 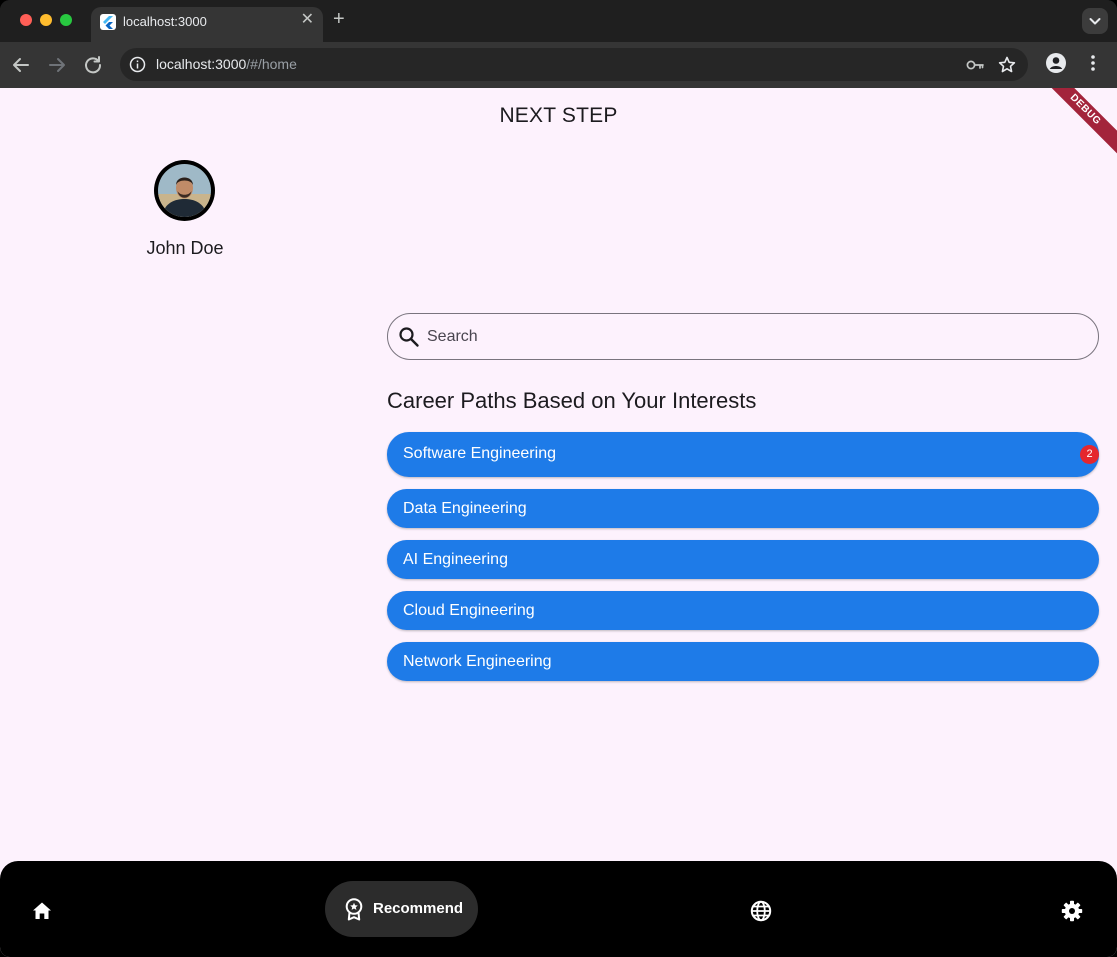 I want to click on window-minimize-button, so click(x=46, y=20).